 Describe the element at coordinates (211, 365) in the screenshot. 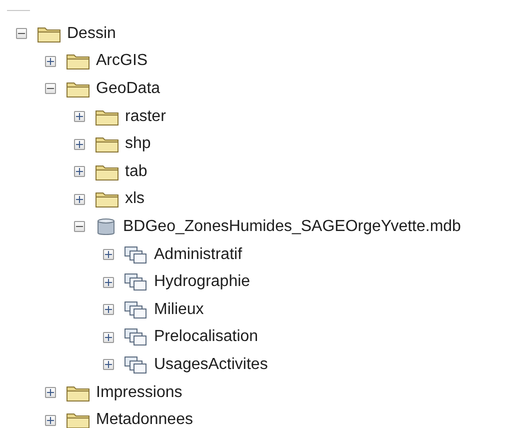

I see `tree-item: UsagesActivites` at that location.